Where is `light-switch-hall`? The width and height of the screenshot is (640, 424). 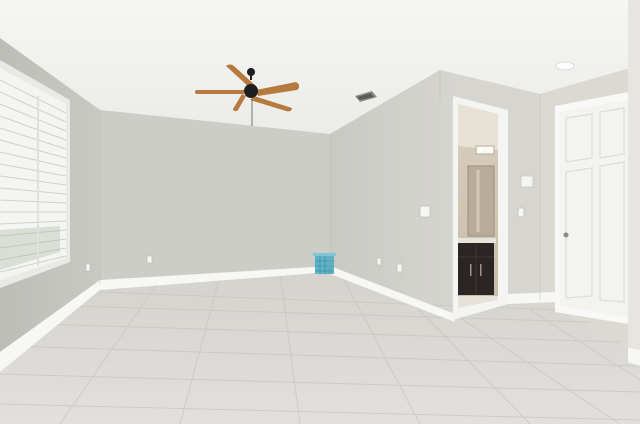 light-switch-hall is located at coordinates (521, 212).